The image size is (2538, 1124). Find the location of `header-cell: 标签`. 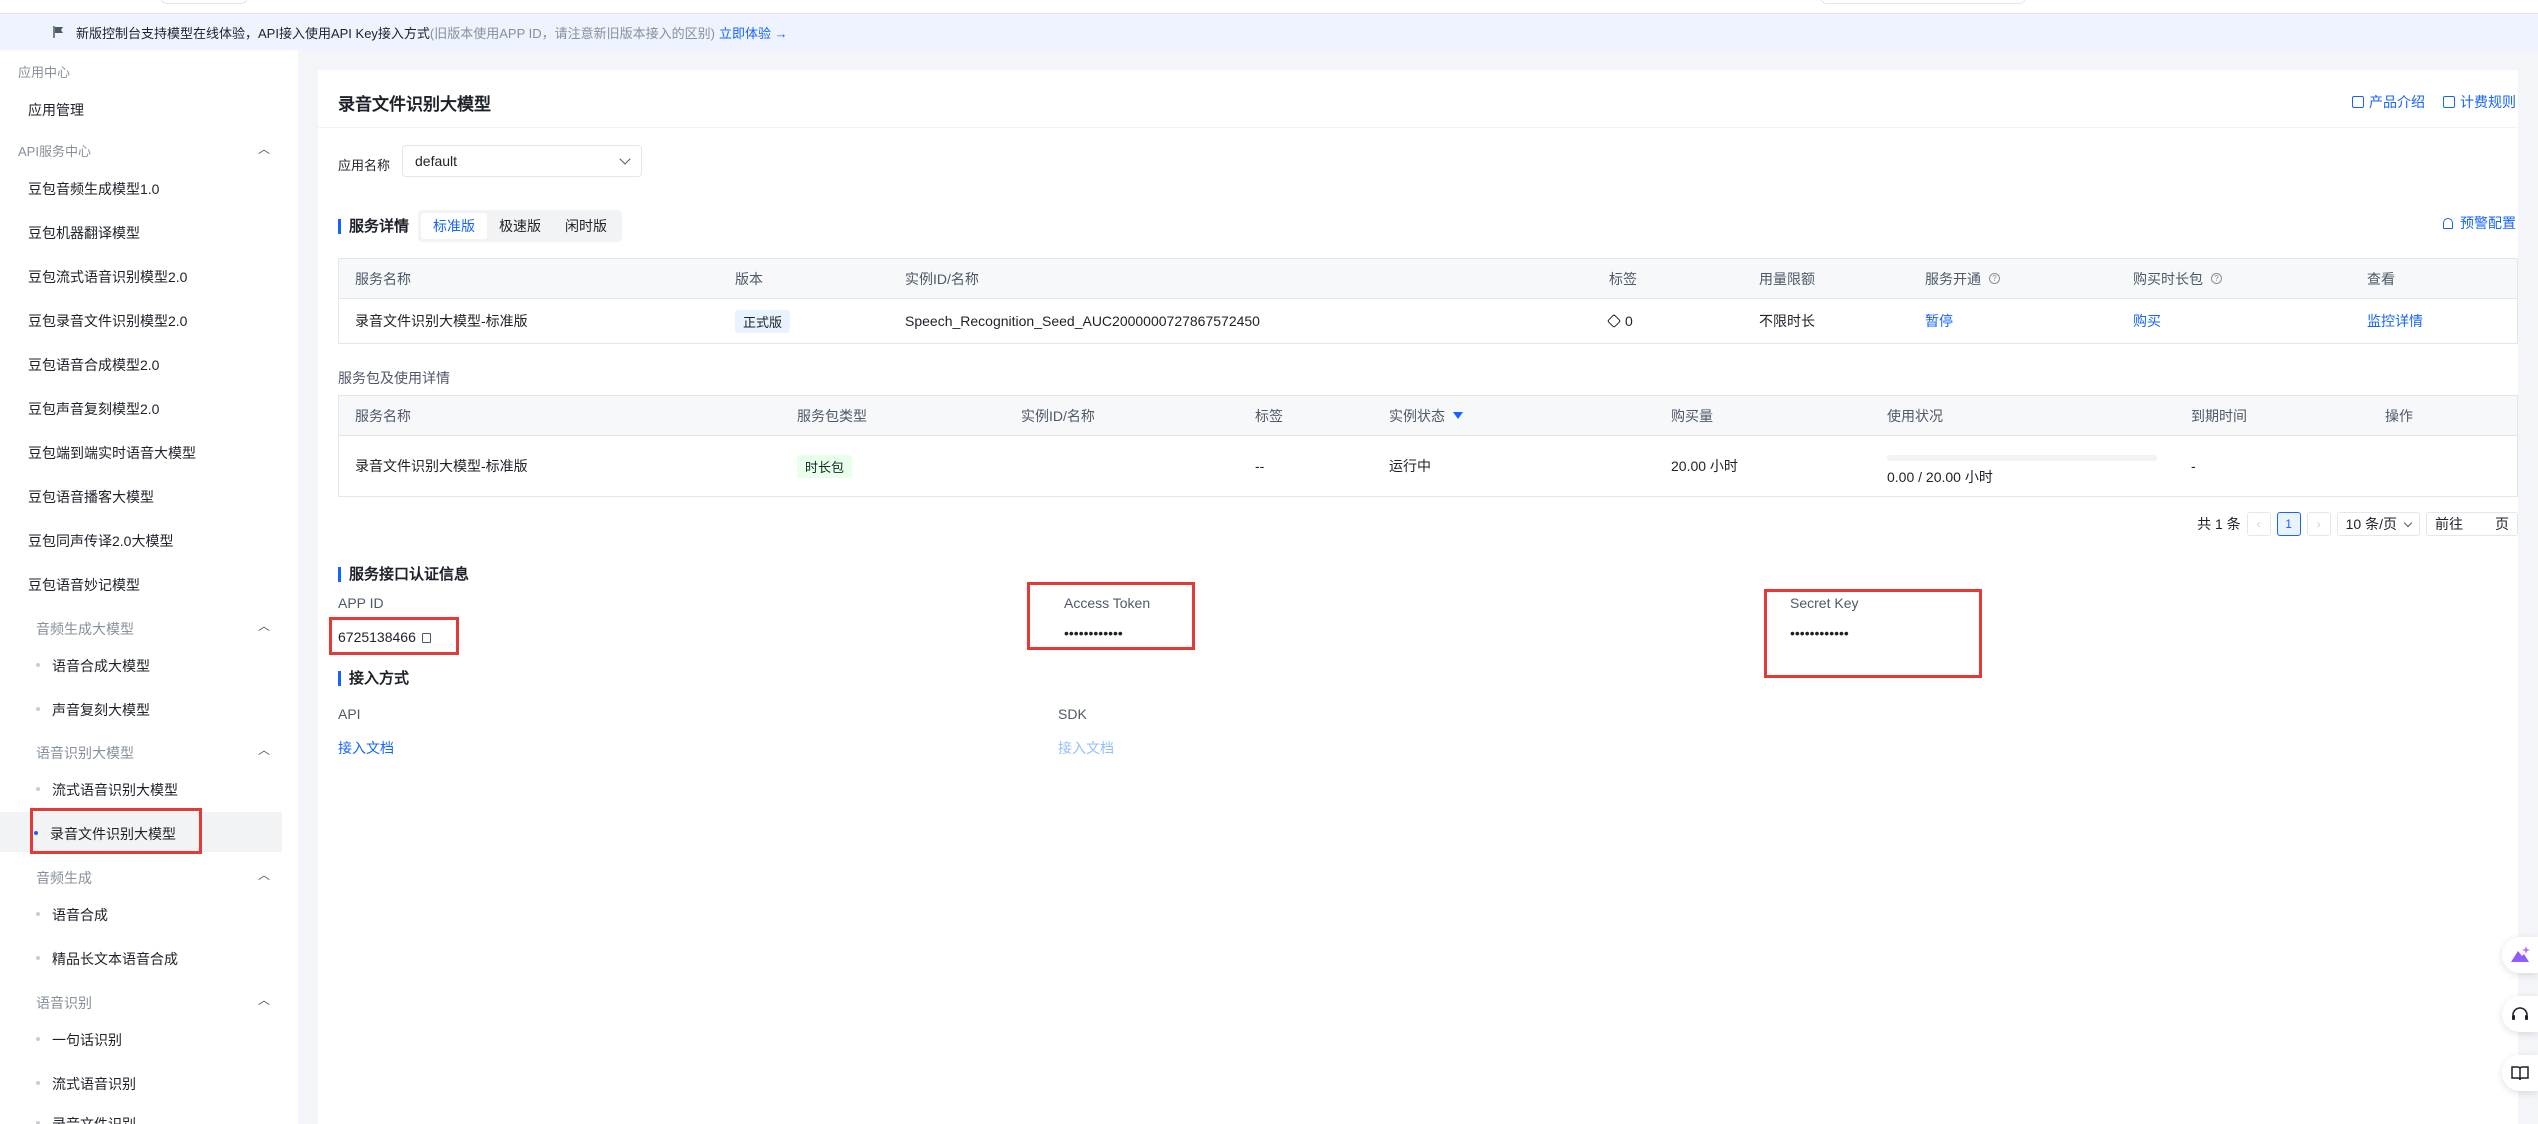

header-cell: 标签 is located at coordinates (1269, 415).